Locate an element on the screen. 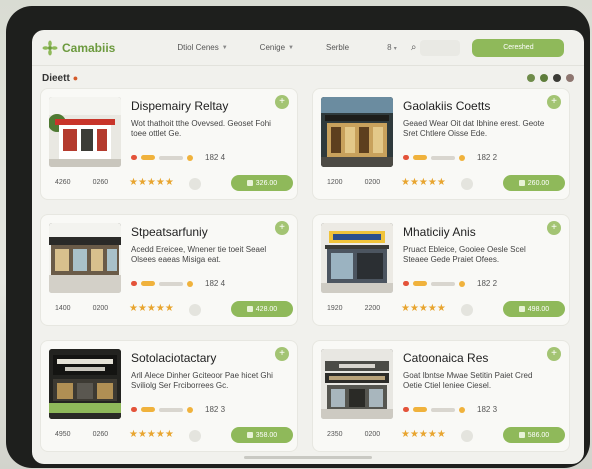  price-button: 428.00 is located at coordinates (262, 309).